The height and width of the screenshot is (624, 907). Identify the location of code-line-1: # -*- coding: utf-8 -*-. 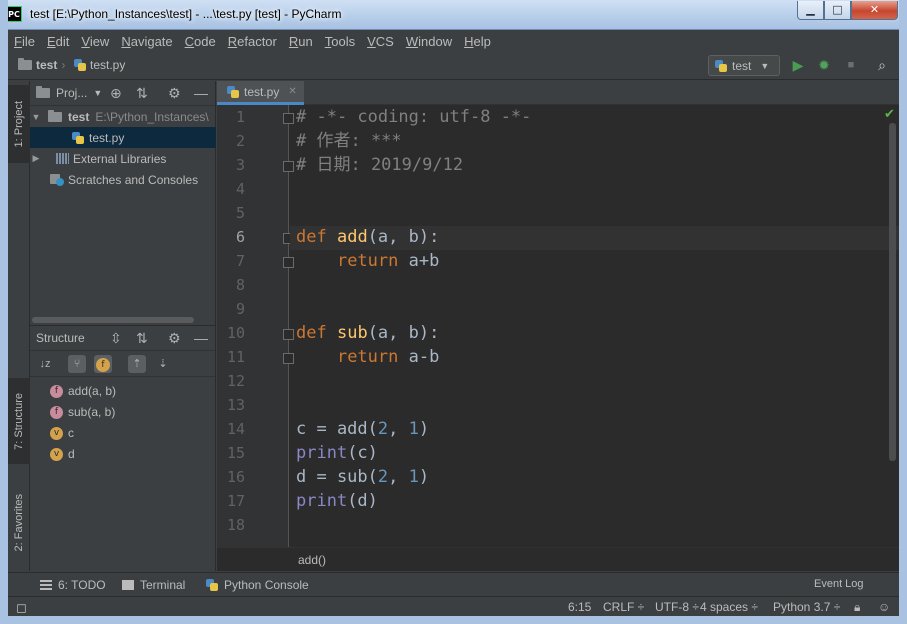
(414, 117).